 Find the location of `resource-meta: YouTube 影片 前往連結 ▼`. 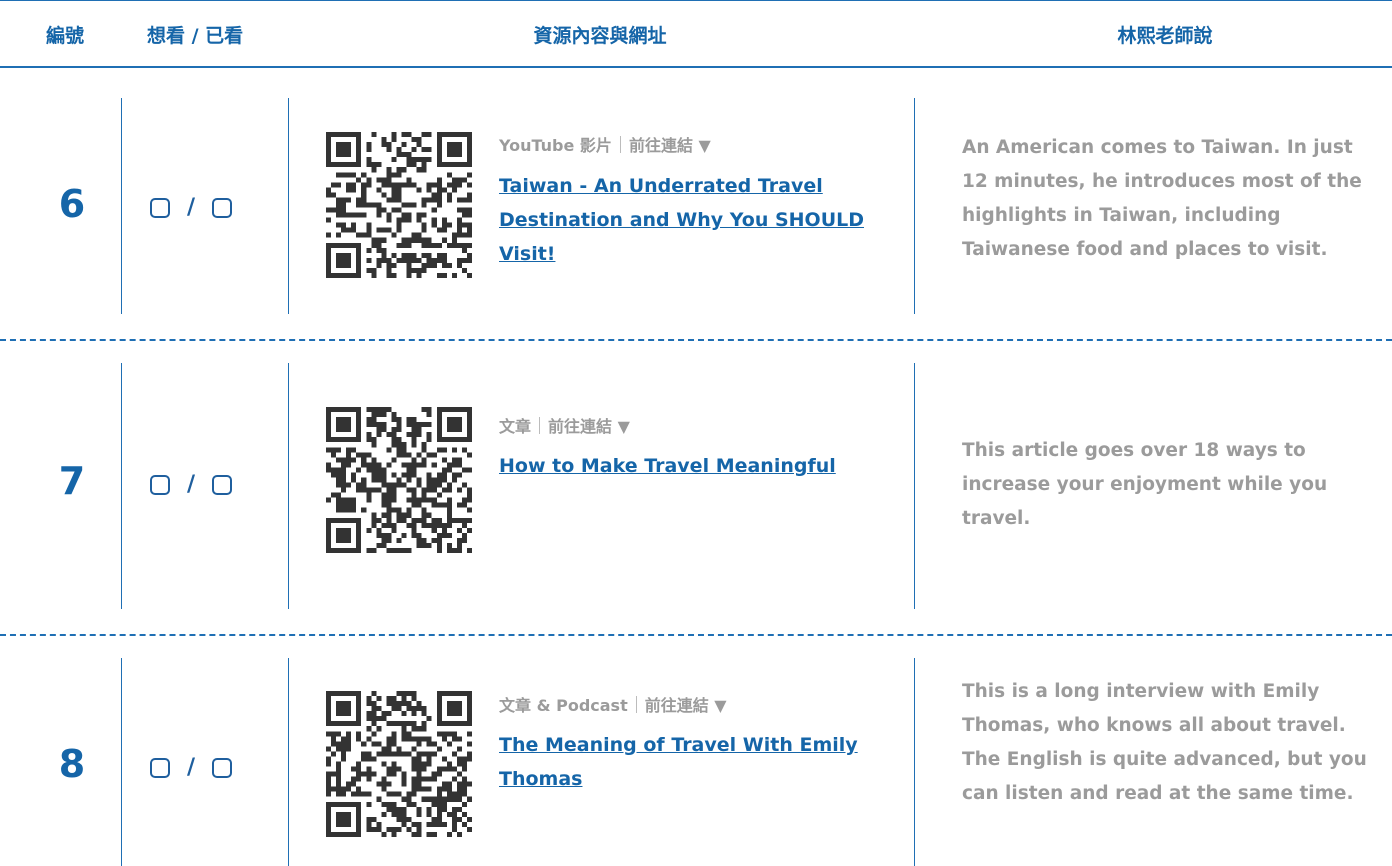

resource-meta: YouTube 影片 前往連結 ▼ is located at coordinates (605, 144).